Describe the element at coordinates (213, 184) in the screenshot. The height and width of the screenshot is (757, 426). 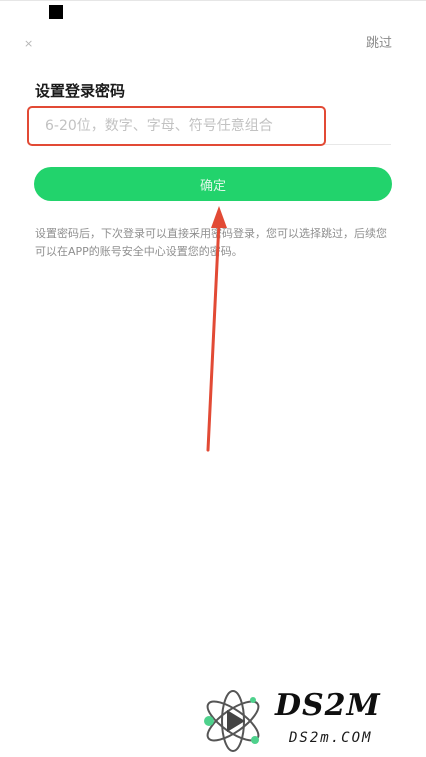
I see `confirm-button: 确定` at that location.